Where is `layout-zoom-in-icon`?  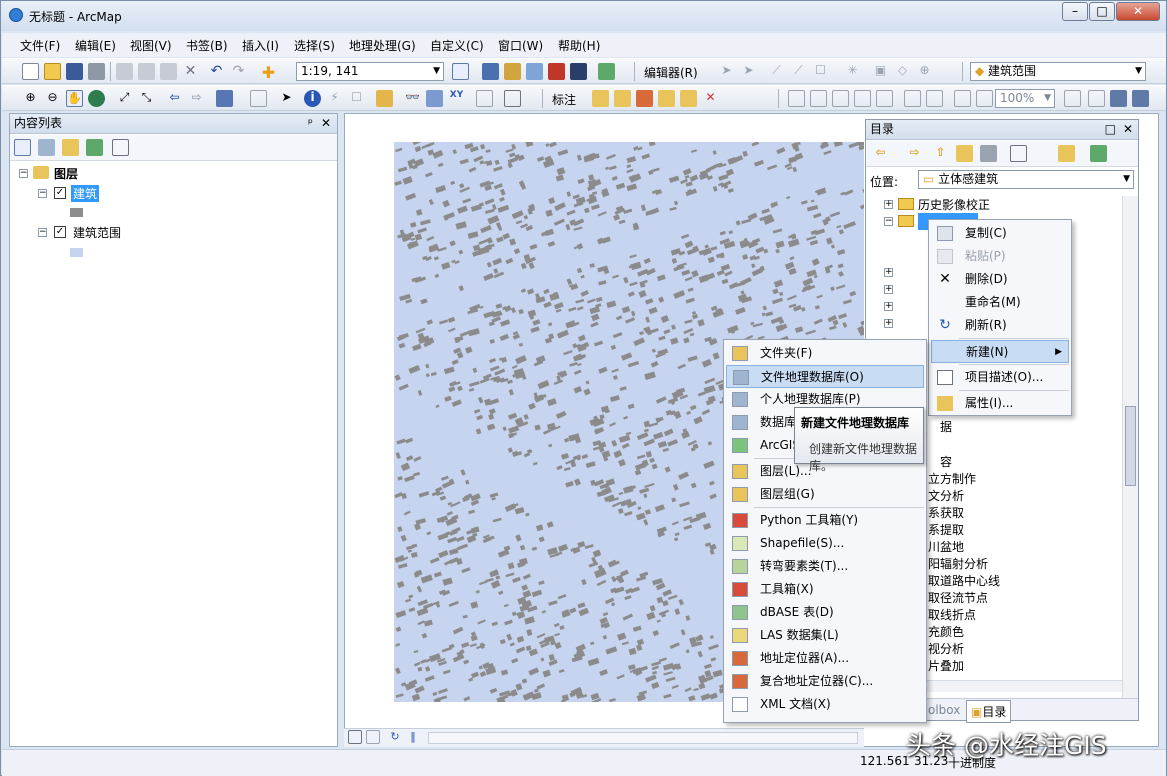
layout-zoom-in-icon is located at coordinates (796, 98).